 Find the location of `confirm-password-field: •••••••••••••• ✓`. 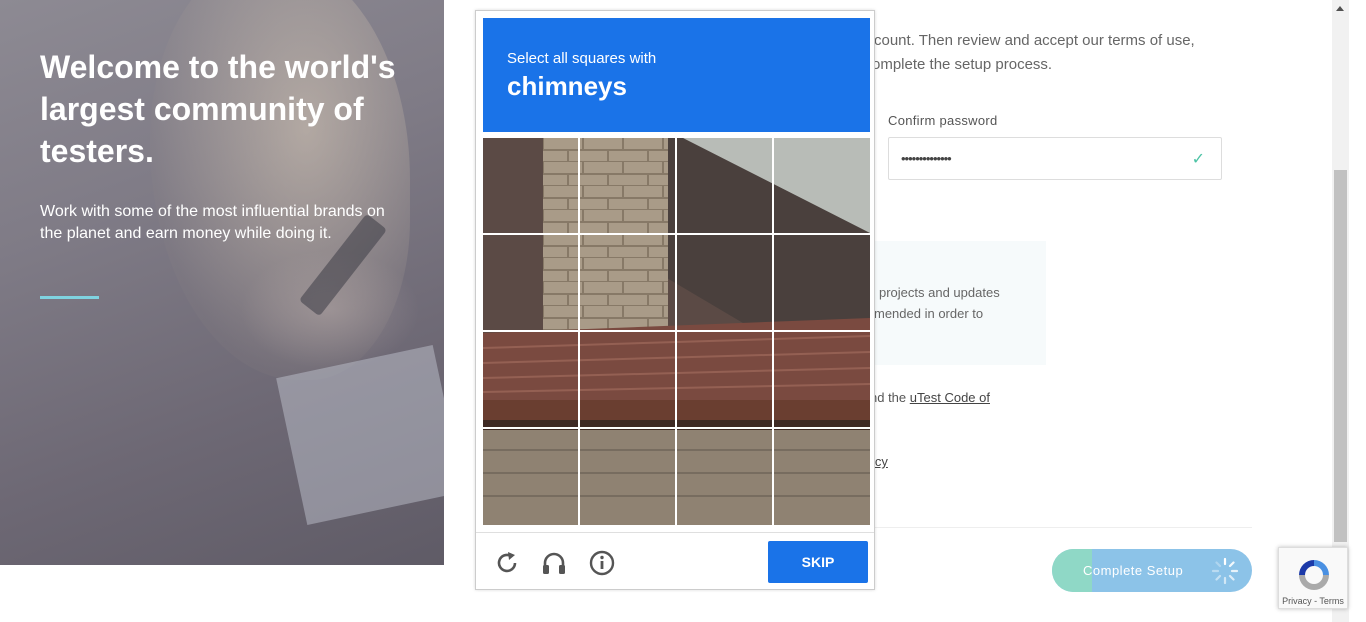

confirm-password-field: •••••••••••••• ✓ is located at coordinates (1055, 158).